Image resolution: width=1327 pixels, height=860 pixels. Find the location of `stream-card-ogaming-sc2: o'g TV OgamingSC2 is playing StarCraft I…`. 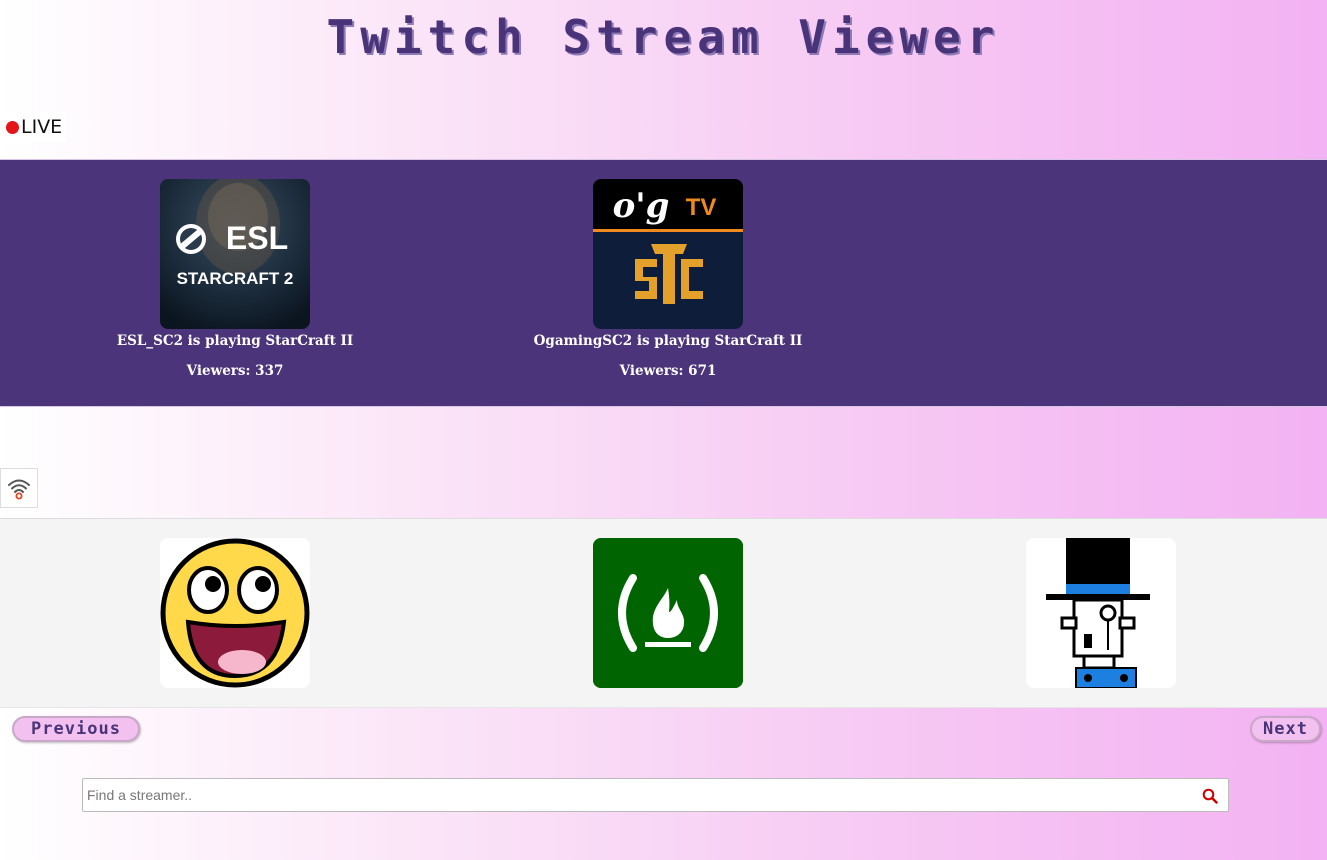

stream-card-ogaming-sc2: o'g TV OgamingSC2 is playing StarCraft I… is located at coordinates (668, 280).